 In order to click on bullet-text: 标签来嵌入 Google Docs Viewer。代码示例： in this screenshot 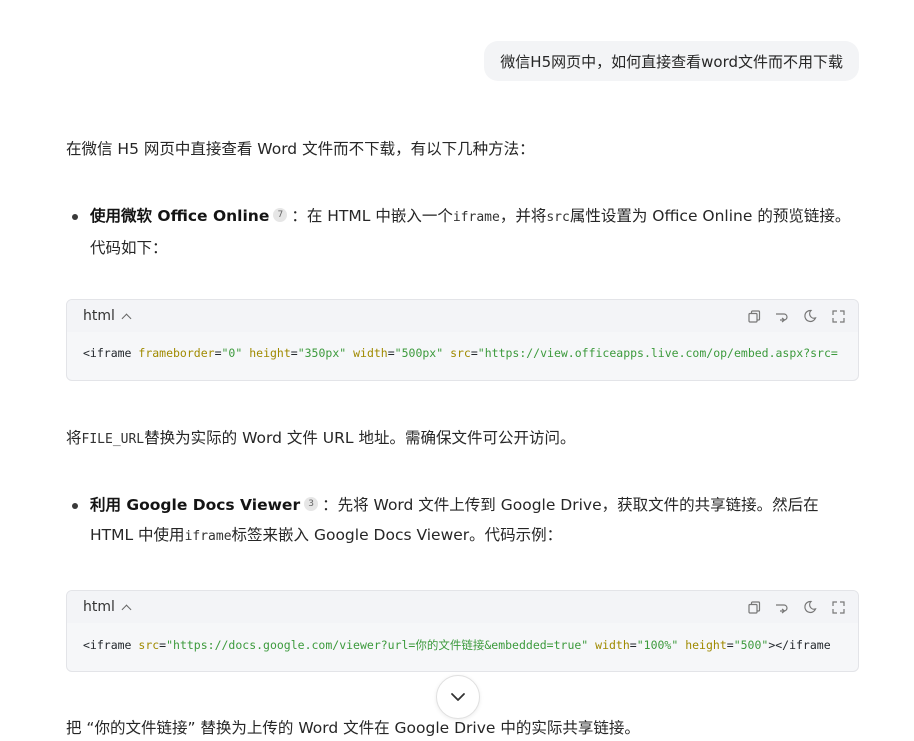, I will do `click(397, 535)`.